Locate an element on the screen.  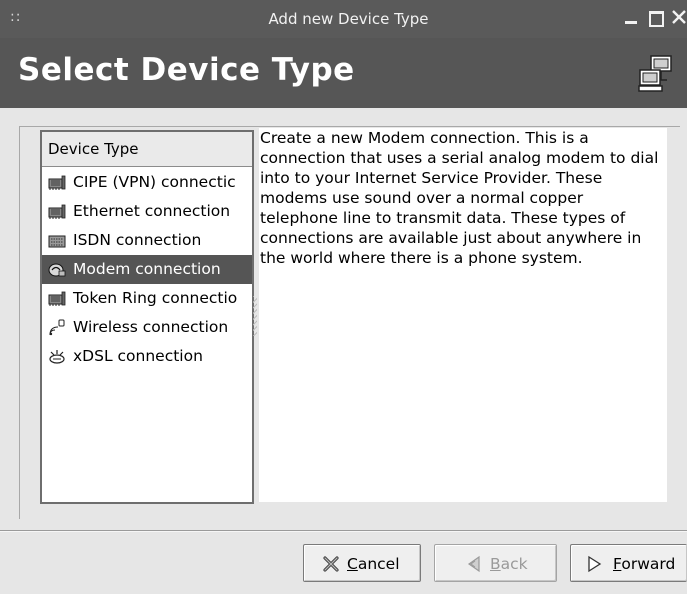
cancel-button: Cancel is located at coordinates (362, 563).